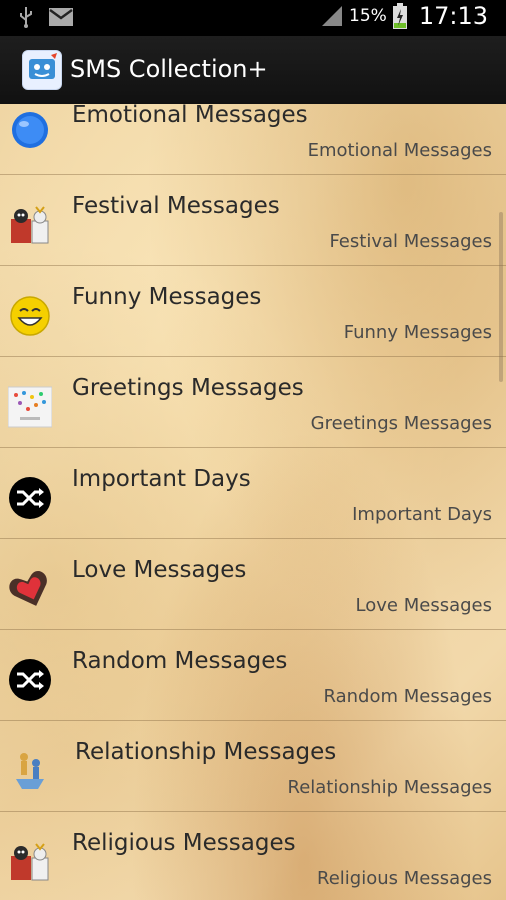 The width and height of the screenshot is (506, 900). I want to click on item-title: Greetings Messages, so click(188, 388).